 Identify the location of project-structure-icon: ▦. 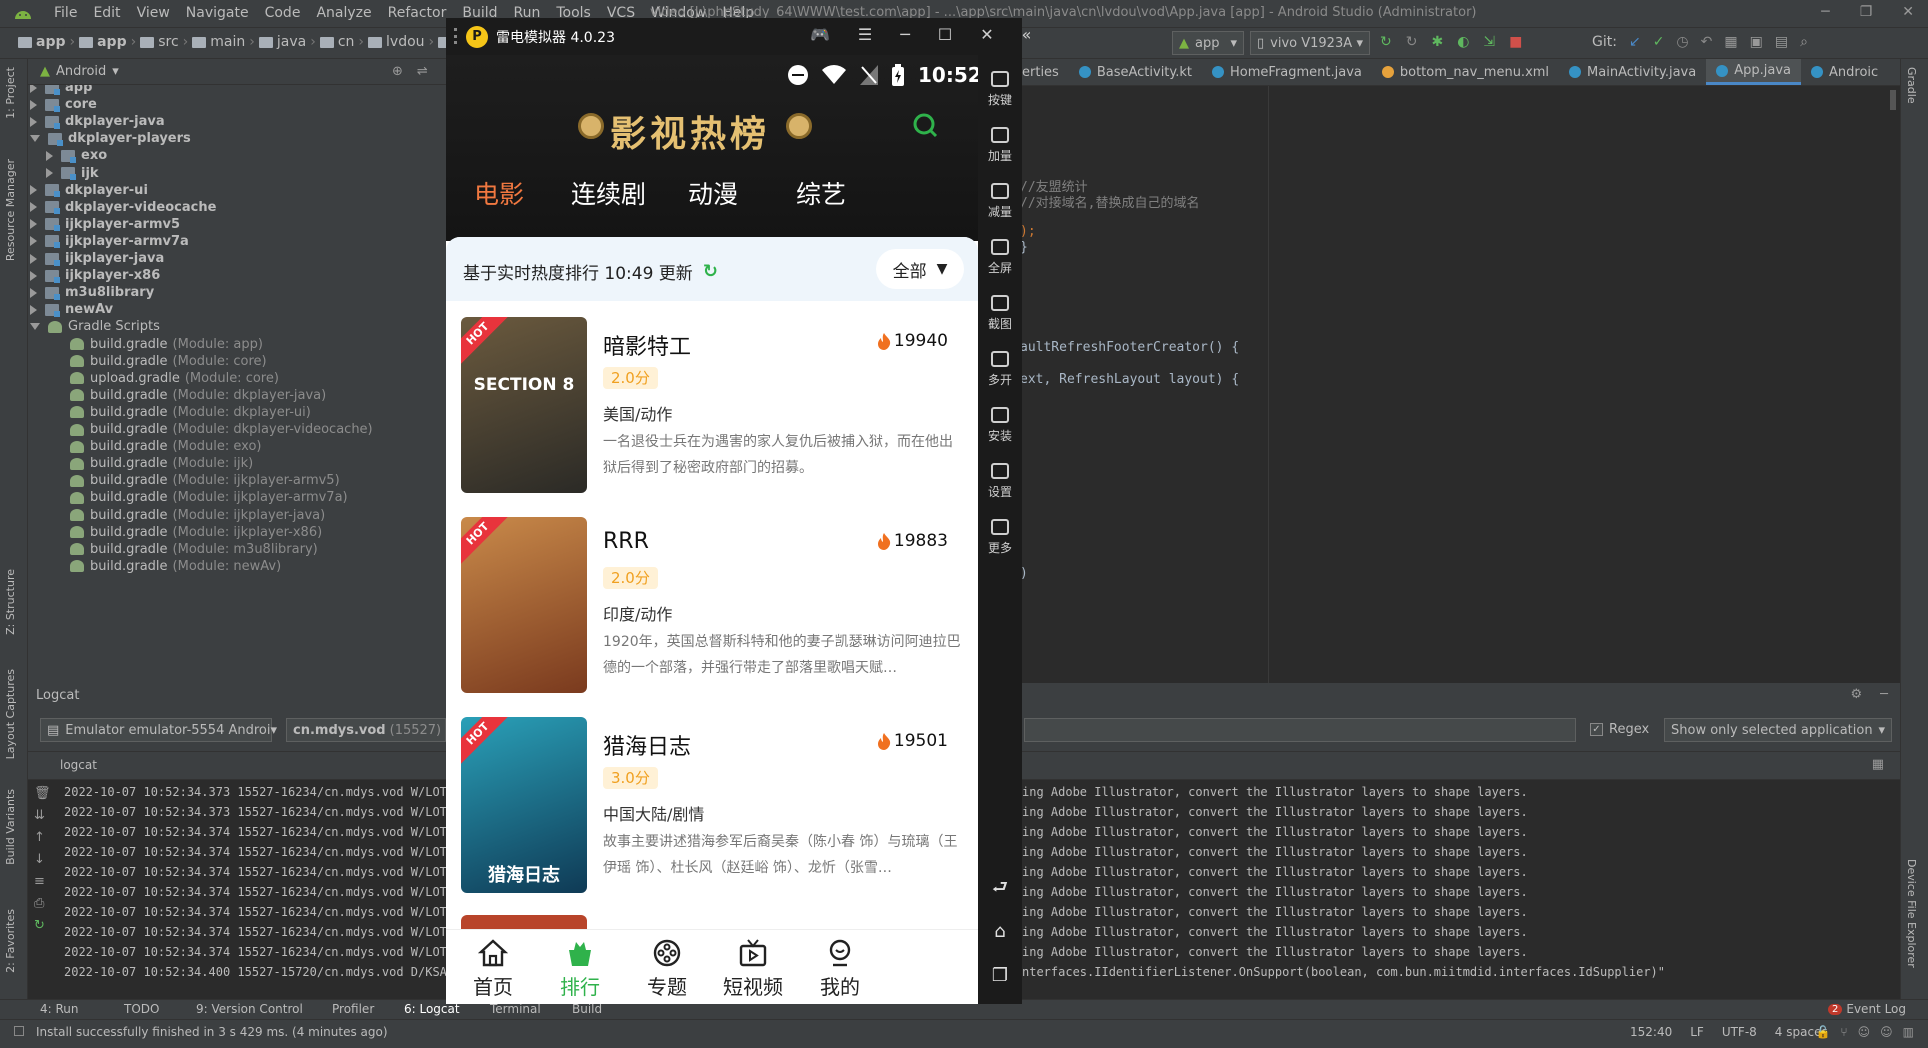
(1730, 42).